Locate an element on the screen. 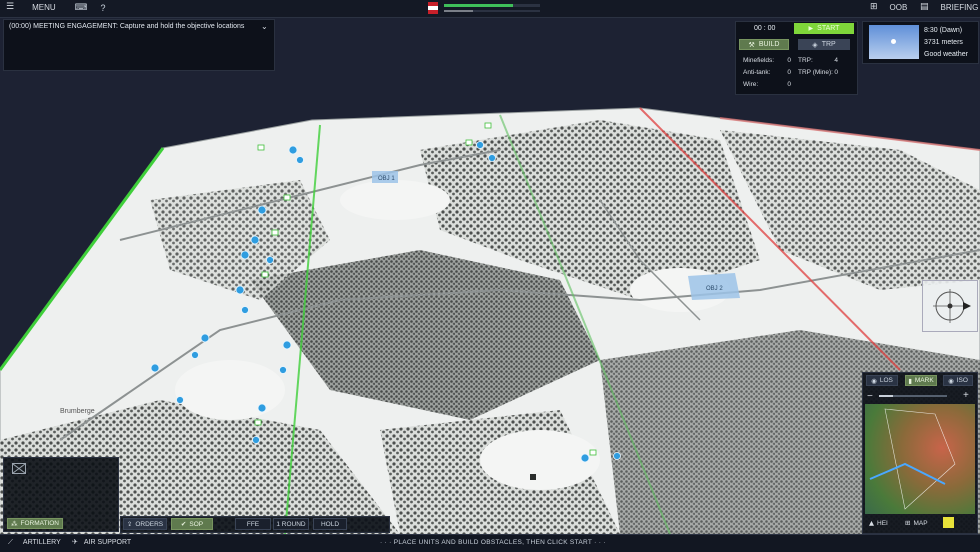 This screenshot has height=552, width=980. trp-label: TRP is located at coordinates (828, 44).